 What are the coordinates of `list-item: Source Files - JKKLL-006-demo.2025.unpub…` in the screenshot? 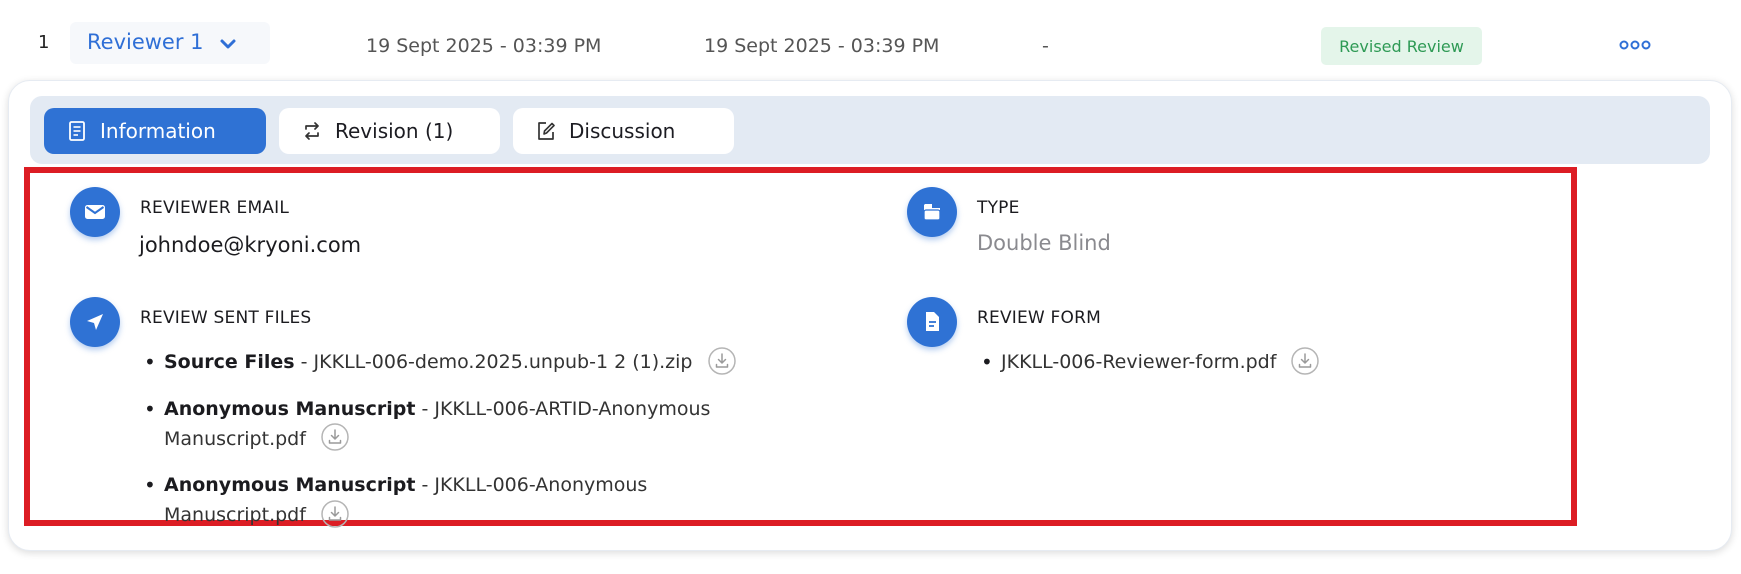 It's located at (450, 362).